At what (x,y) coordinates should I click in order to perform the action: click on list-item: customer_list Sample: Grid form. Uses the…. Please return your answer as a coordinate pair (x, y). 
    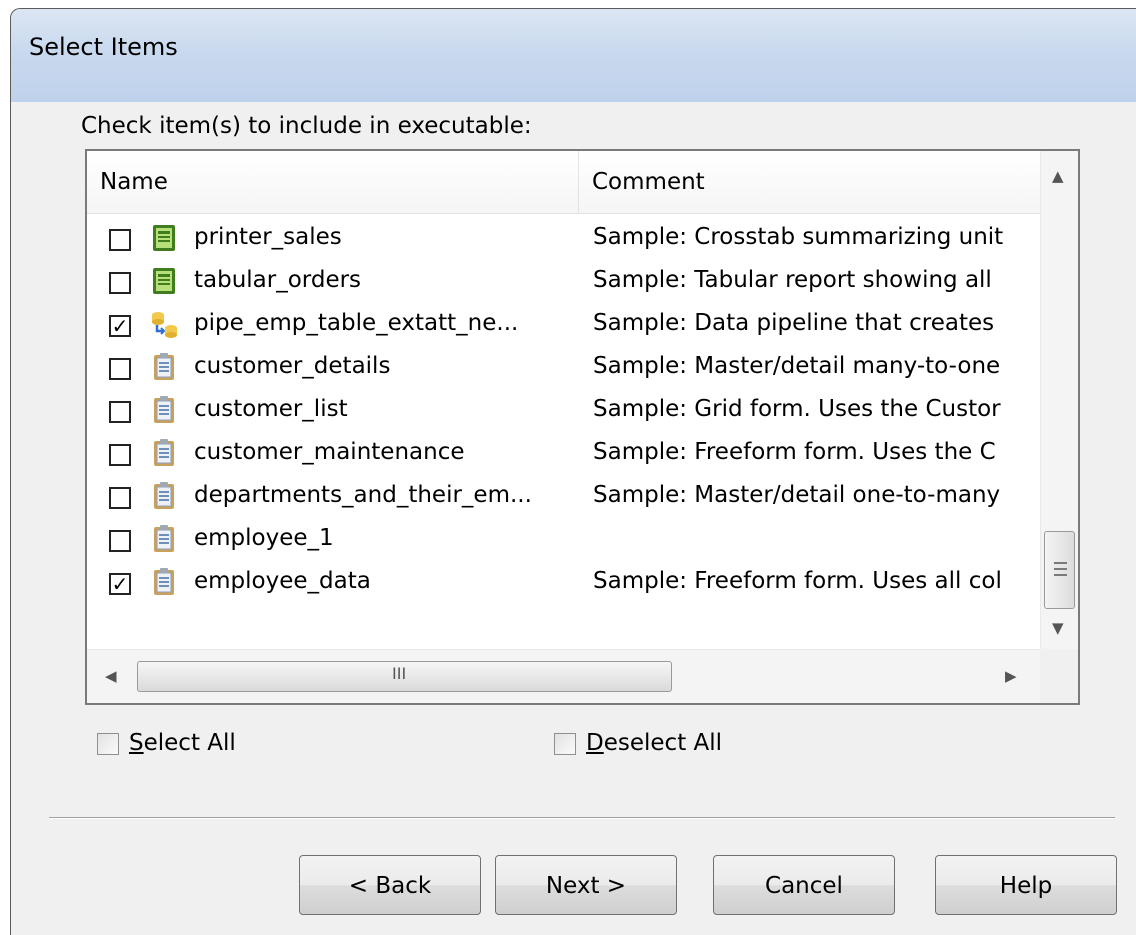
    Looking at the image, I should click on (563, 410).